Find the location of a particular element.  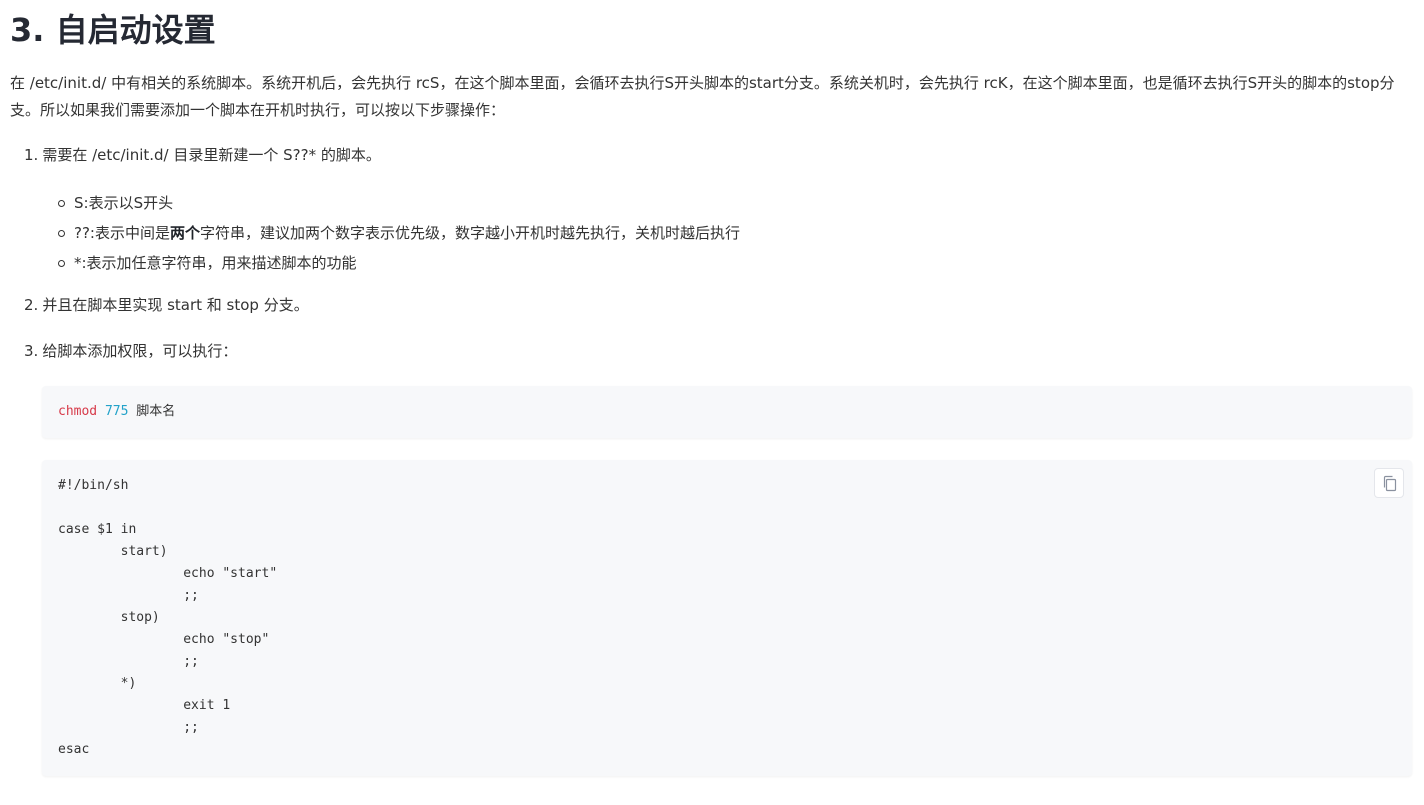

step-3: 3. 给脚本添加权限，可以执行： is located at coordinates (130, 351).